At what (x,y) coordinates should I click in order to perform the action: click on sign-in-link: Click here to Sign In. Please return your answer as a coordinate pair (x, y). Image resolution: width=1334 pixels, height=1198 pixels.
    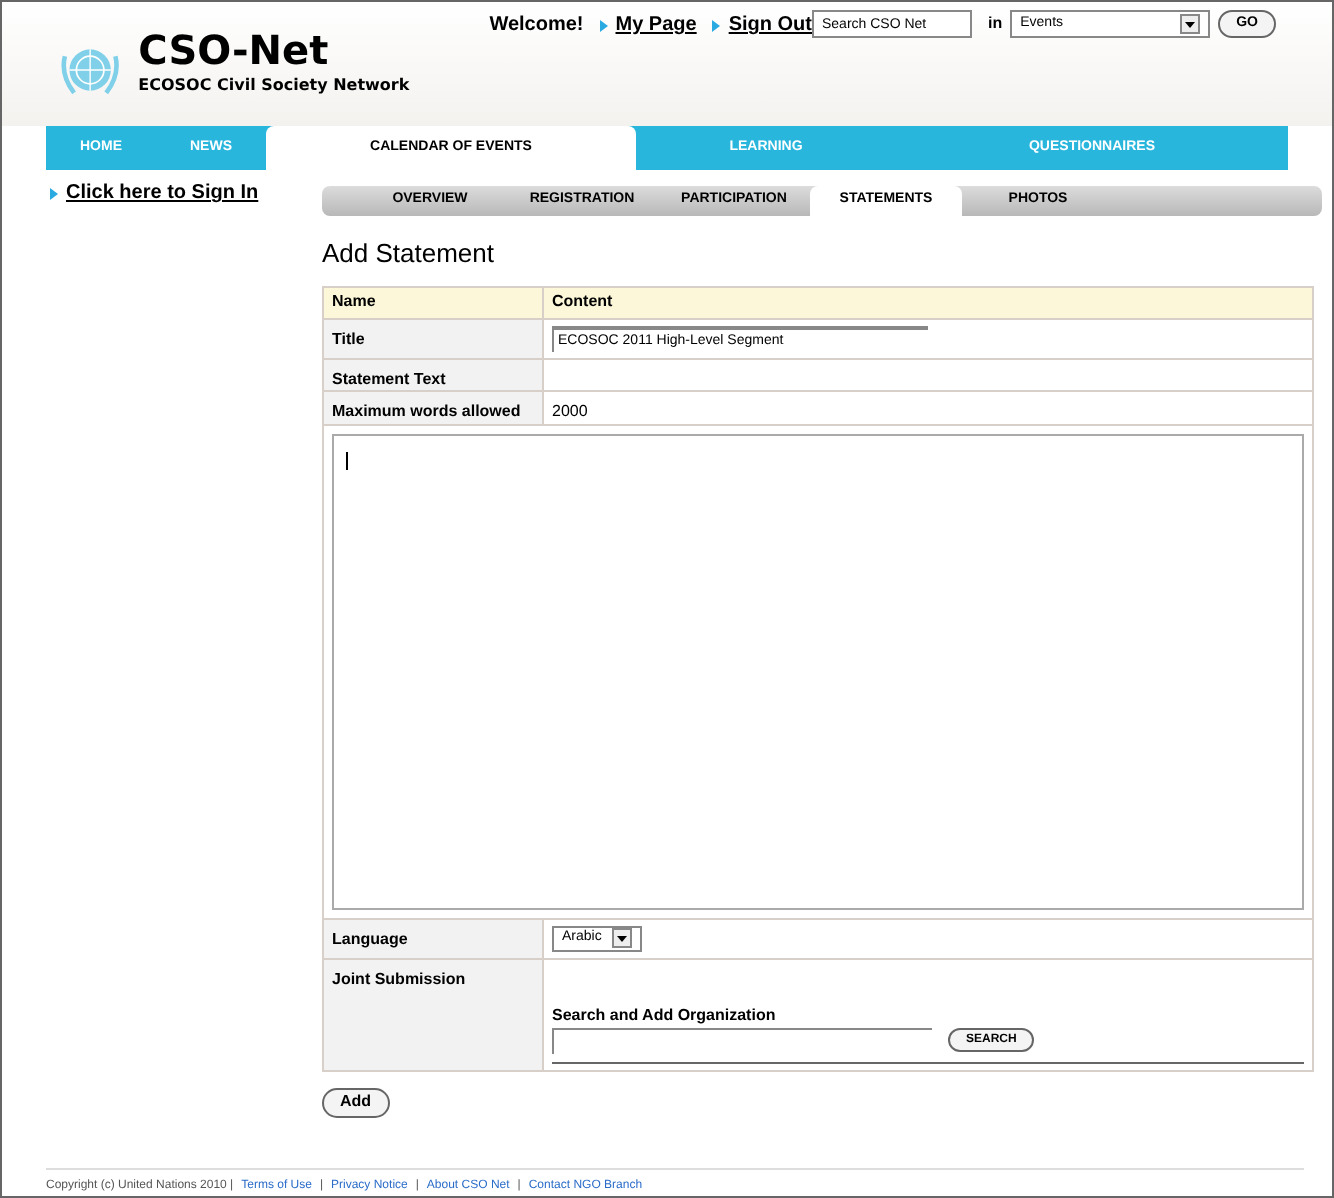
    Looking at the image, I should click on (186, 193).